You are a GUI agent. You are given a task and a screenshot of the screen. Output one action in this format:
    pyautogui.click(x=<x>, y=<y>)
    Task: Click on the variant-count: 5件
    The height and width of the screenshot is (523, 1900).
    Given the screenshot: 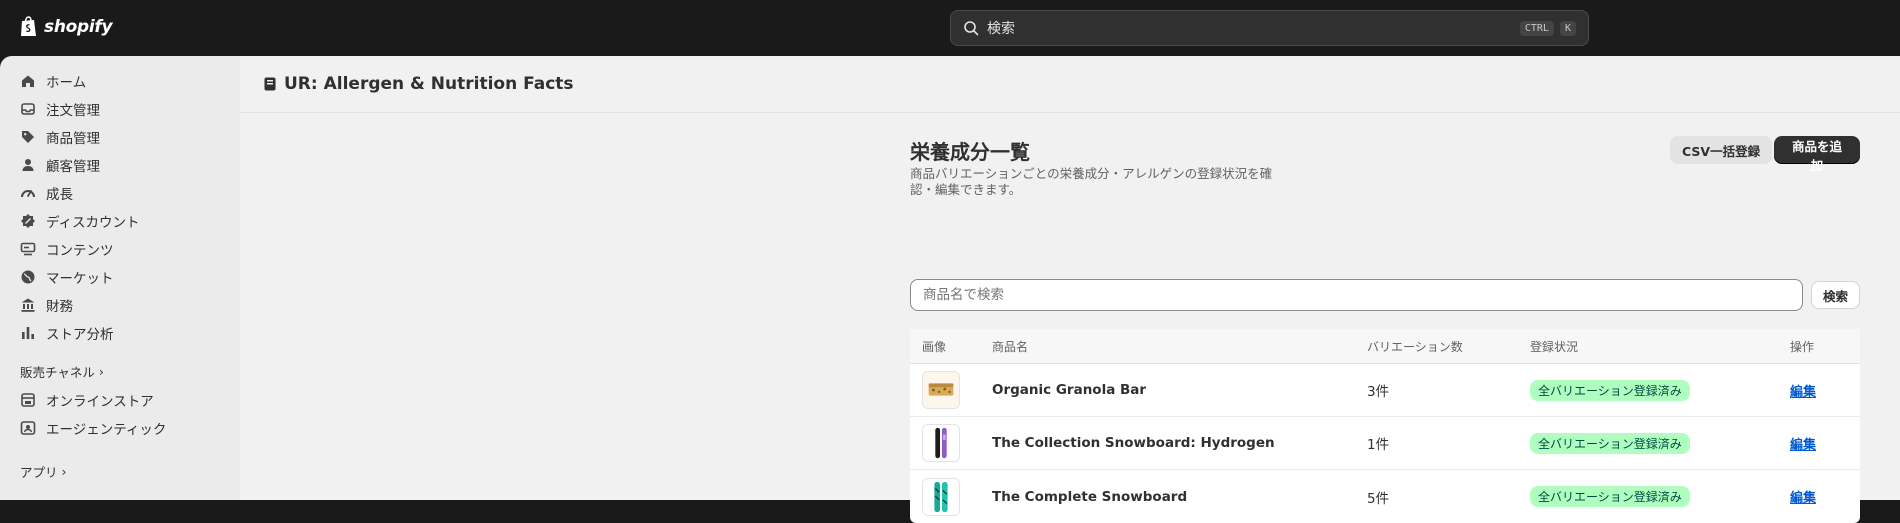 What is the action you would take?
    pyautogui.click(x=1378, y=498)
    